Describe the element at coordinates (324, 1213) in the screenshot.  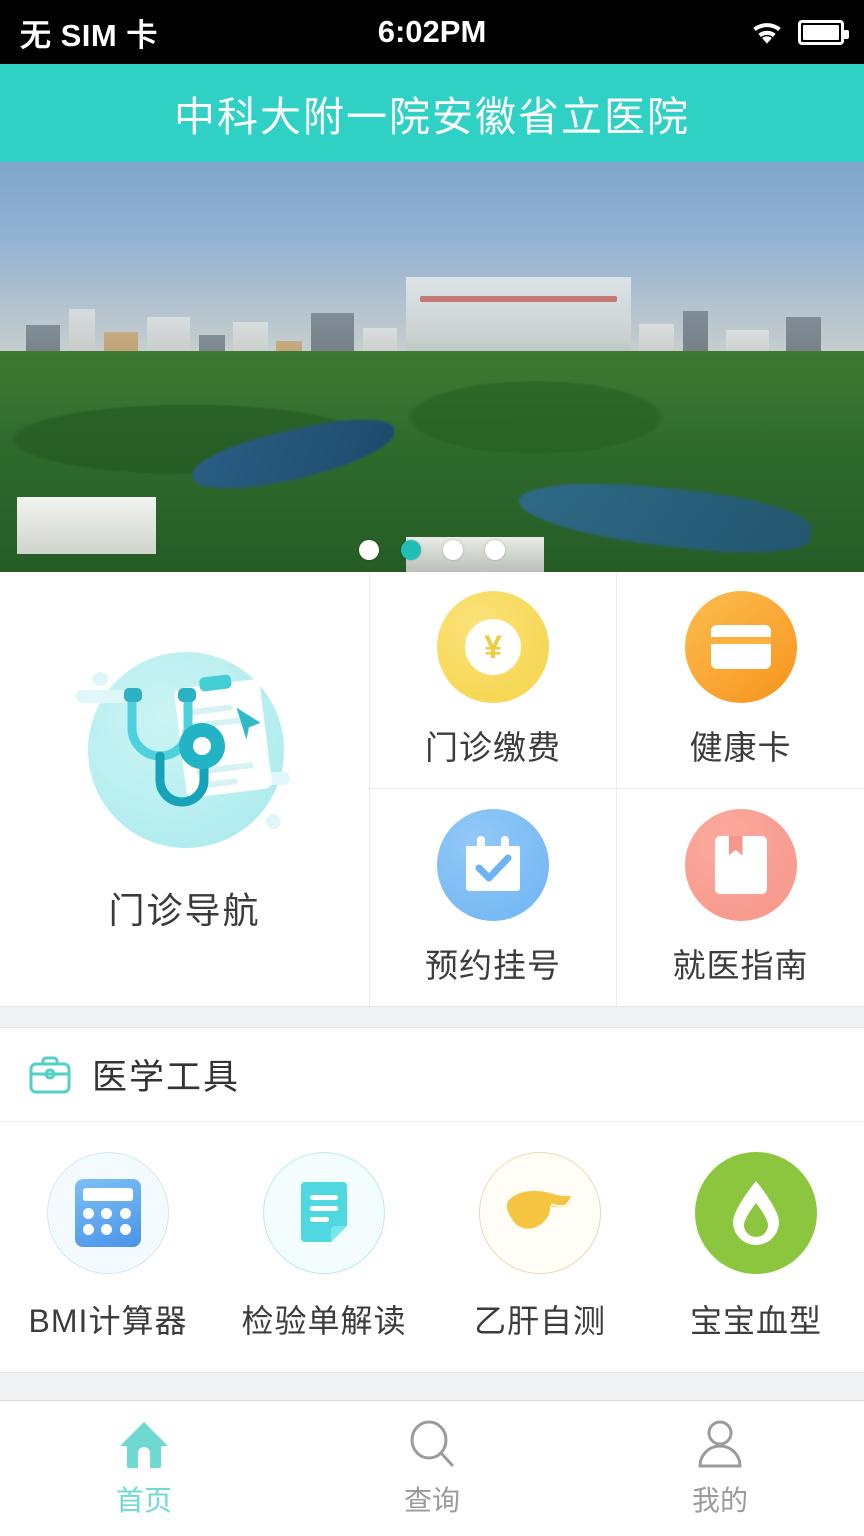
I see `document-lines-icon` at that location.